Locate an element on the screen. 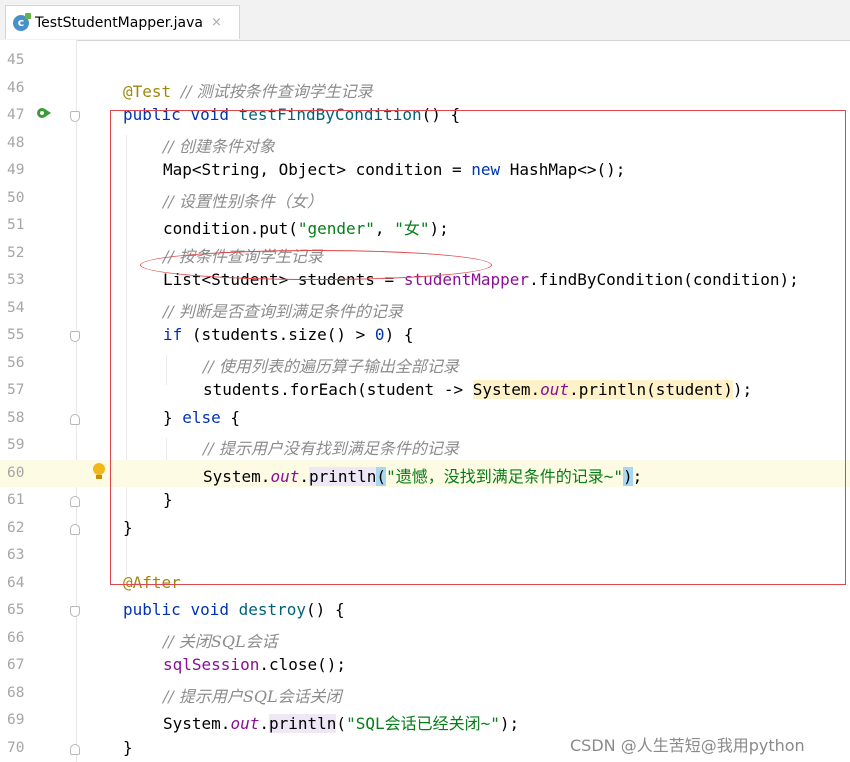  field-reference: studentMapper is located at coordinates (466, 279).